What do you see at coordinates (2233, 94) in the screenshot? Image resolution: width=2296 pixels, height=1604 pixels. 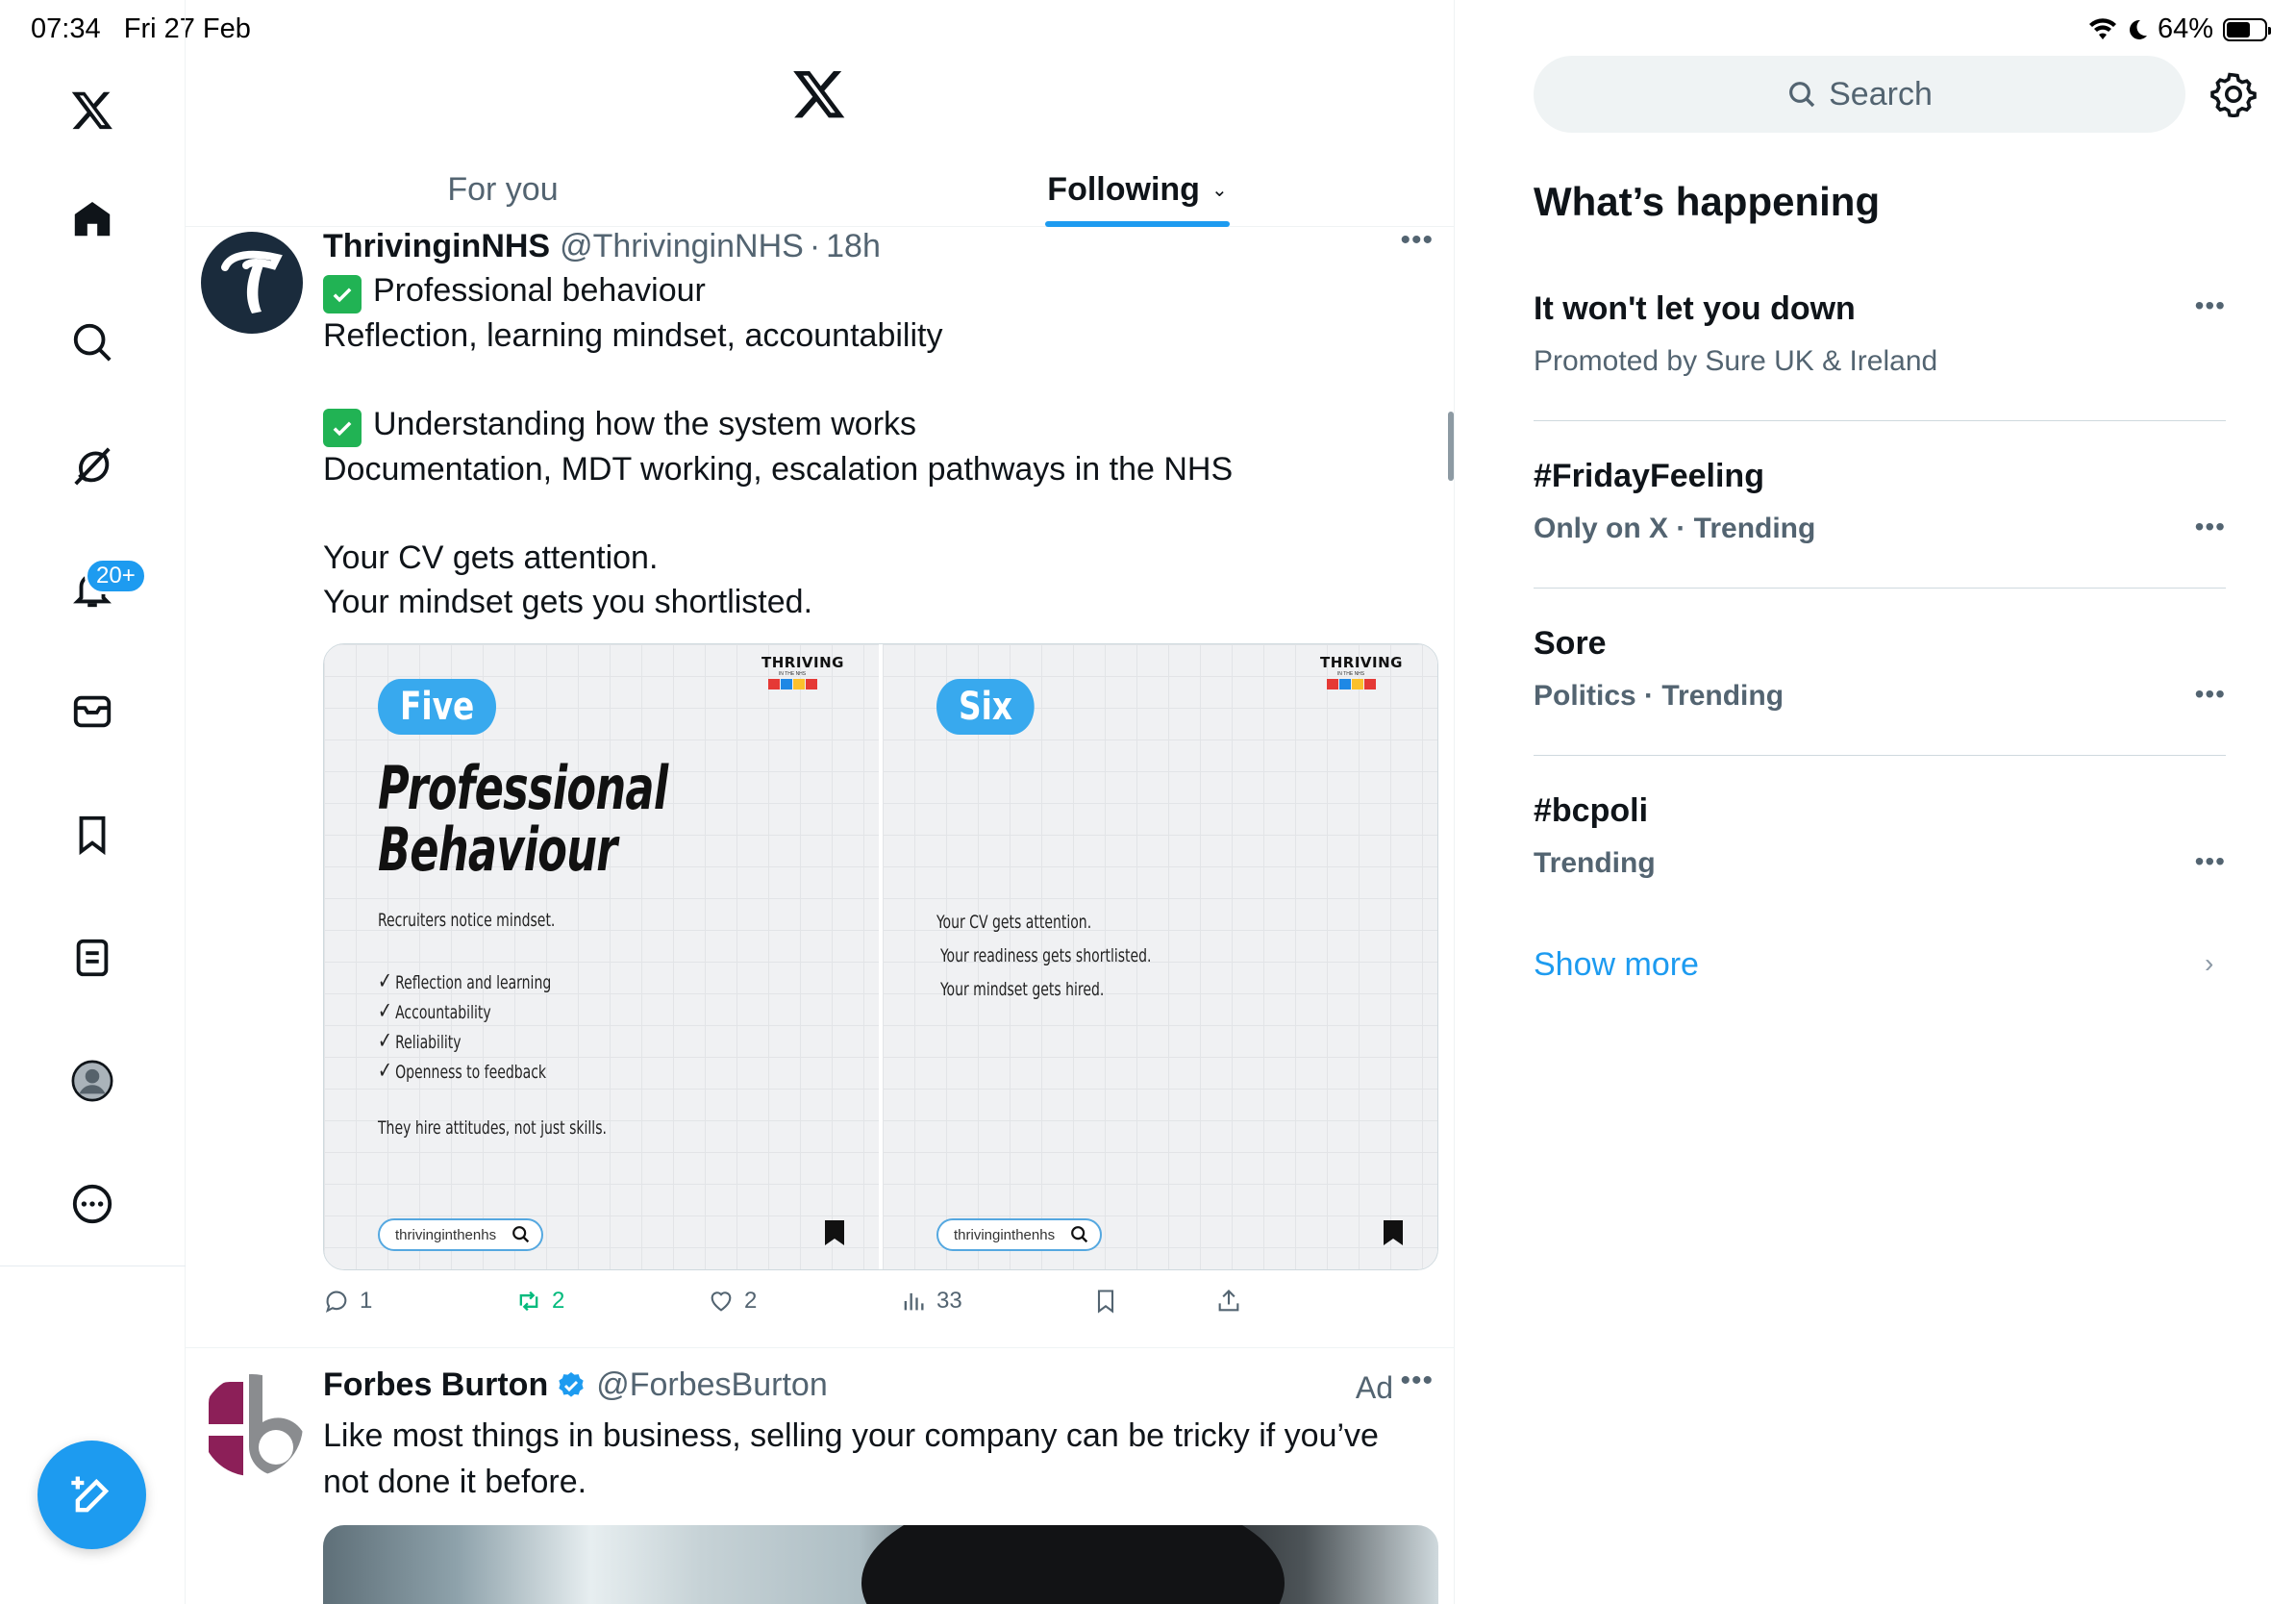 I see `gear-icon` at bounding box center [2233, 94].